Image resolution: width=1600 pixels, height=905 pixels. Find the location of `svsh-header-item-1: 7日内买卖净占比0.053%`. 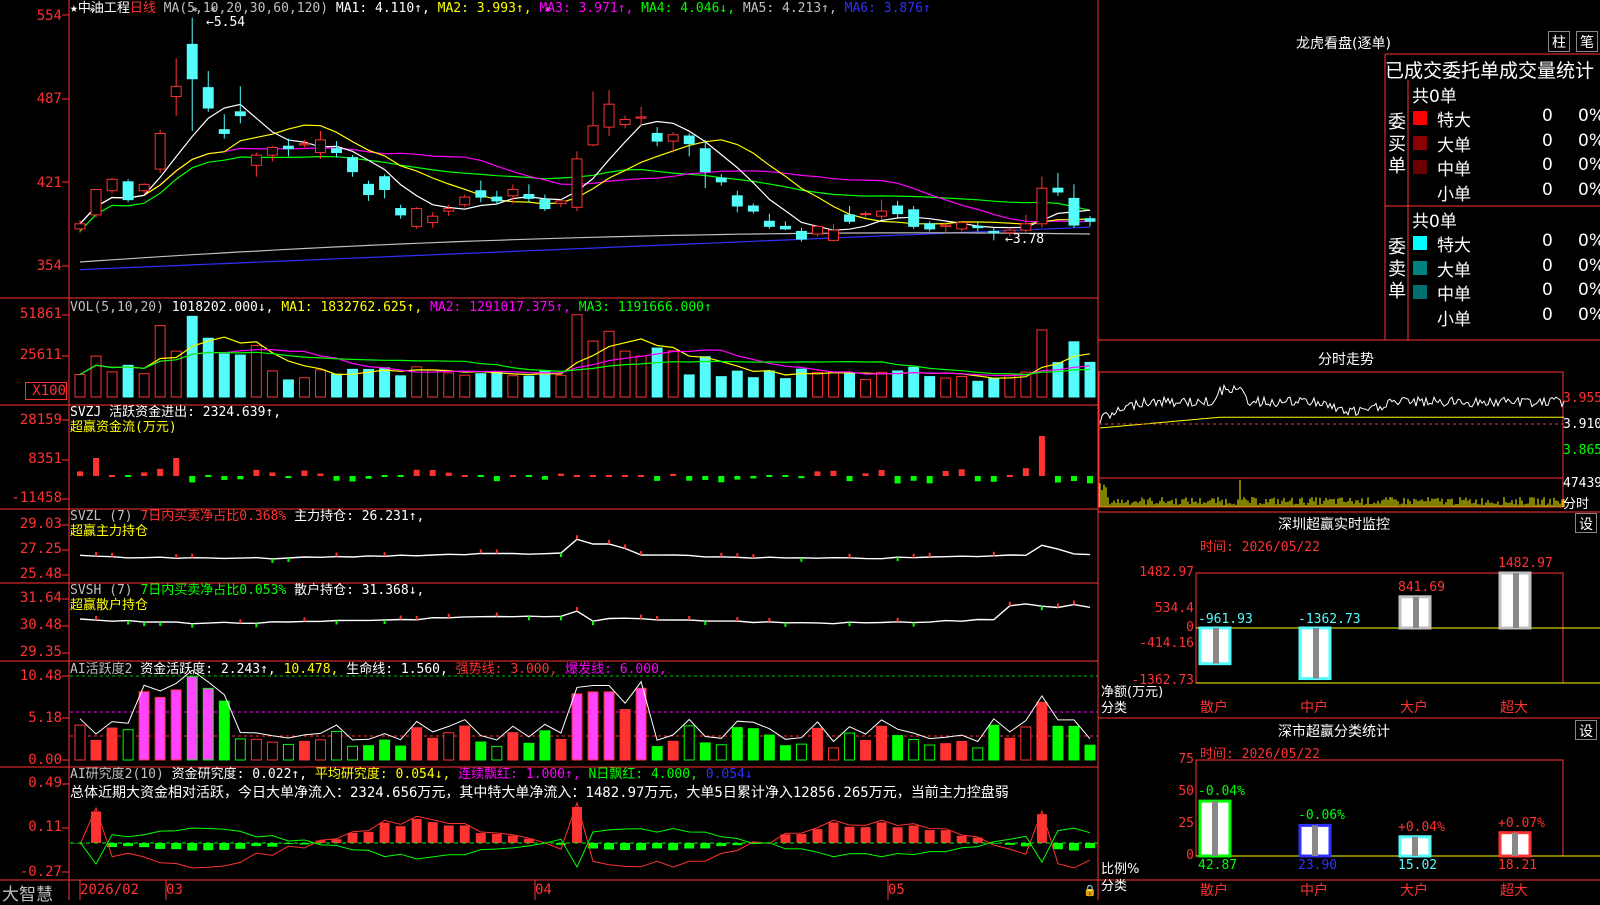

svsh-header-item-1: 7日内买卖净占比0.053% is located at coordinates (210, 590).